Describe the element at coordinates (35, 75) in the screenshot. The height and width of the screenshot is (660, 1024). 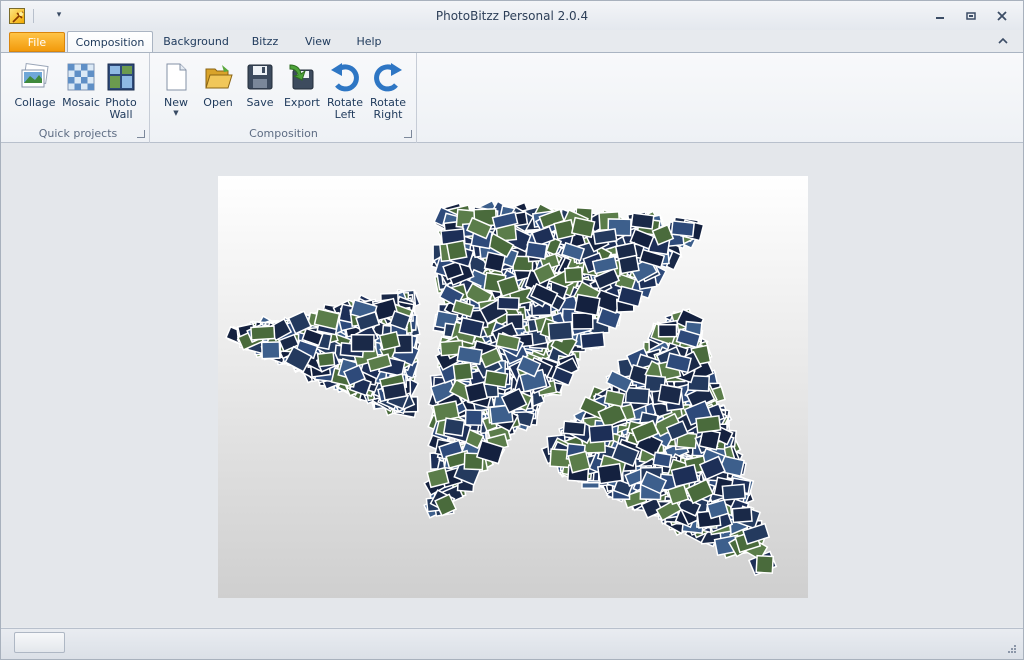
I see `collage-icon` at that location.